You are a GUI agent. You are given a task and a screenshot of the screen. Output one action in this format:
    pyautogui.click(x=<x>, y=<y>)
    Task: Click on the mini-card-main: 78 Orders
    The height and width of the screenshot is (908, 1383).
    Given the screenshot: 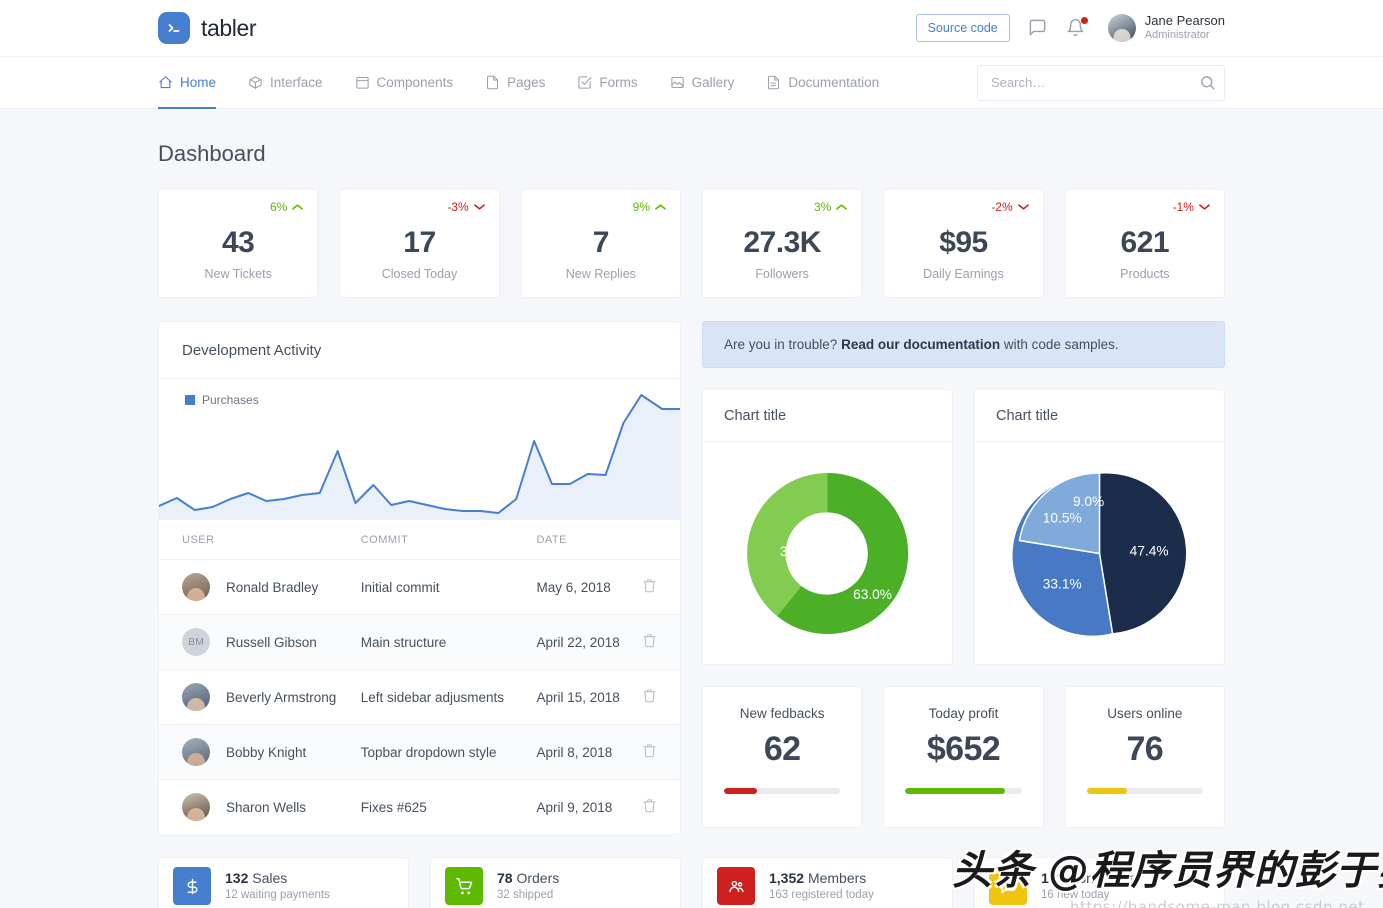 What is the action you would take?
    pyautogui.click(x=528, y=878)
    